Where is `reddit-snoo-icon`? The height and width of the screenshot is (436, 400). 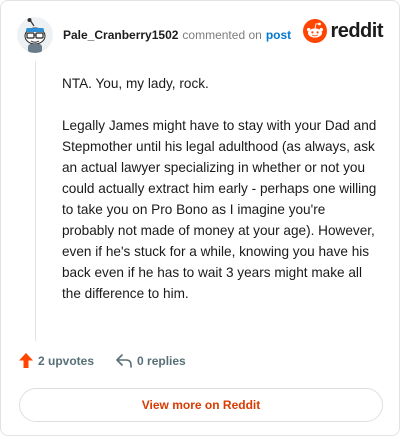 reddit-snoo-icon is located at coordinates (315, 31).